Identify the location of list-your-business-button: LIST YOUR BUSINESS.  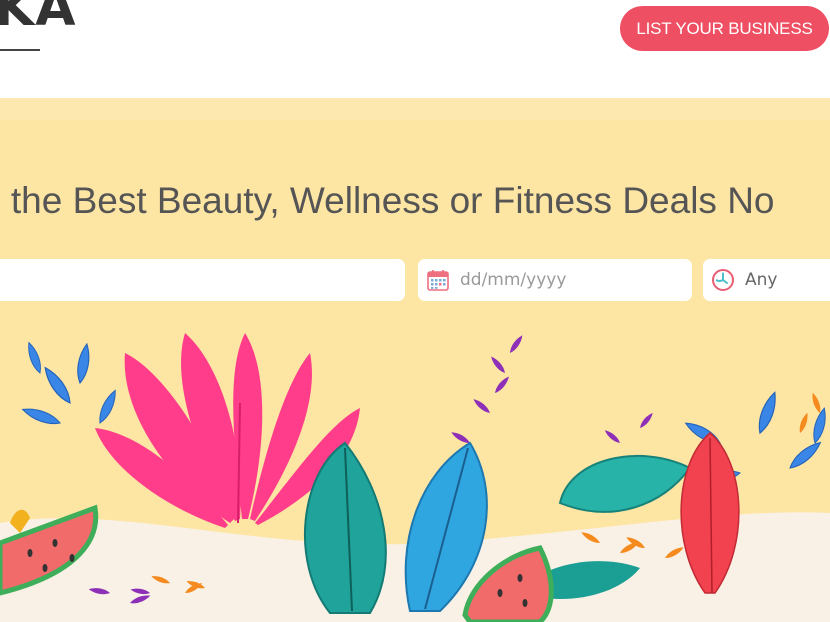
(724, 28).